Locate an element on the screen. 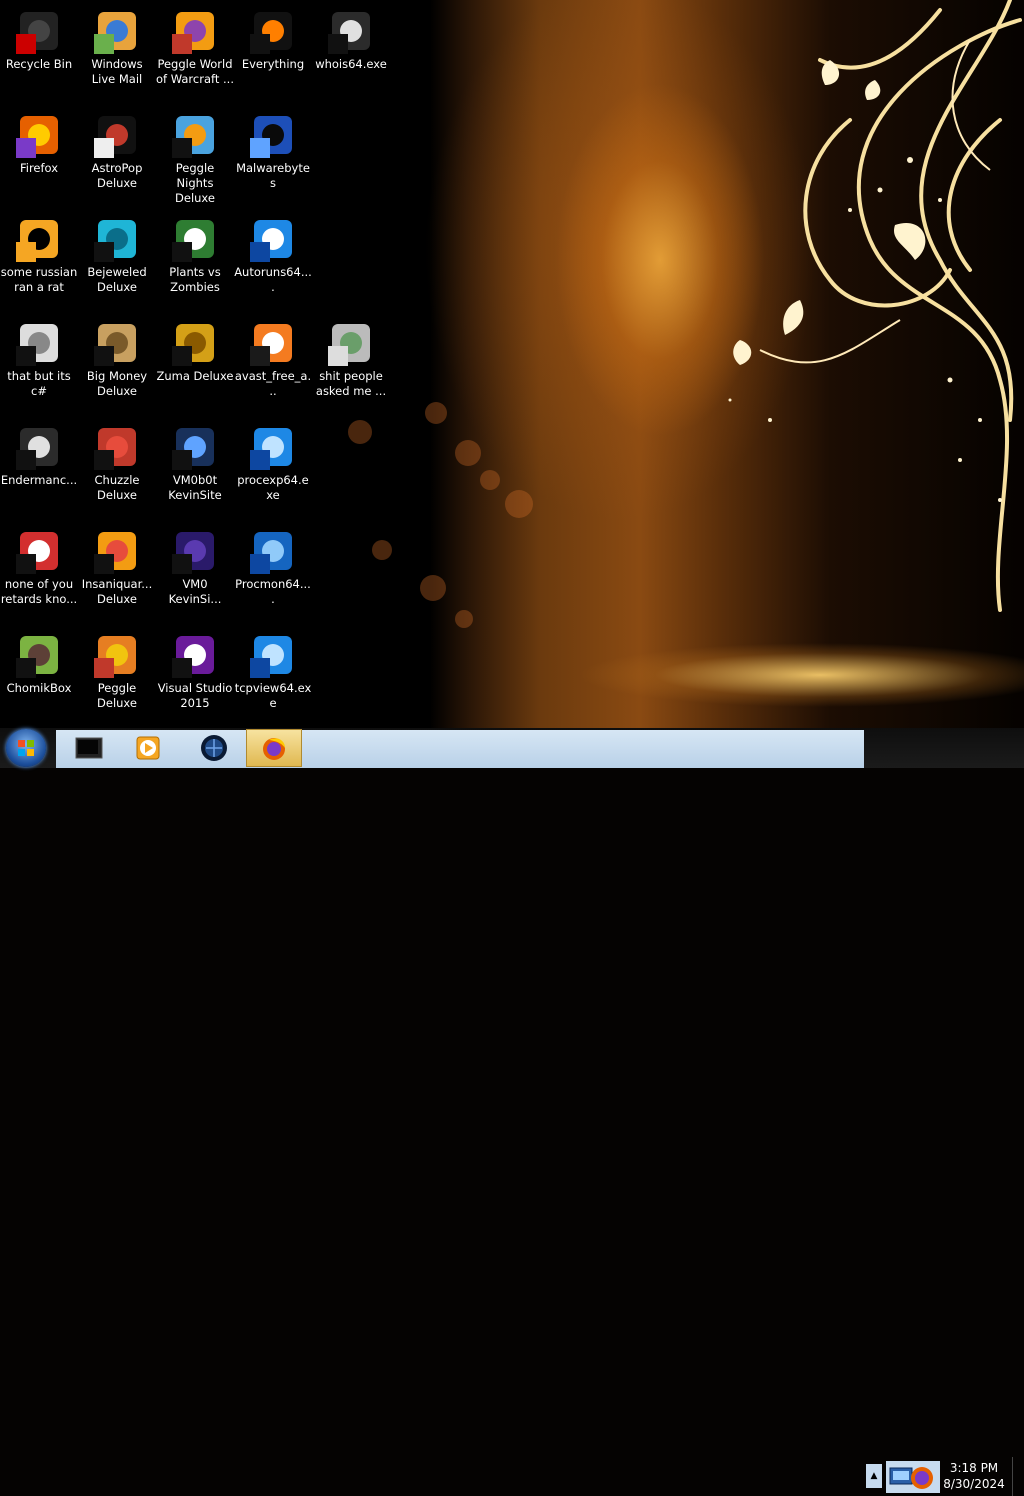  tray-app-button is located at coordinates (913, 1477).